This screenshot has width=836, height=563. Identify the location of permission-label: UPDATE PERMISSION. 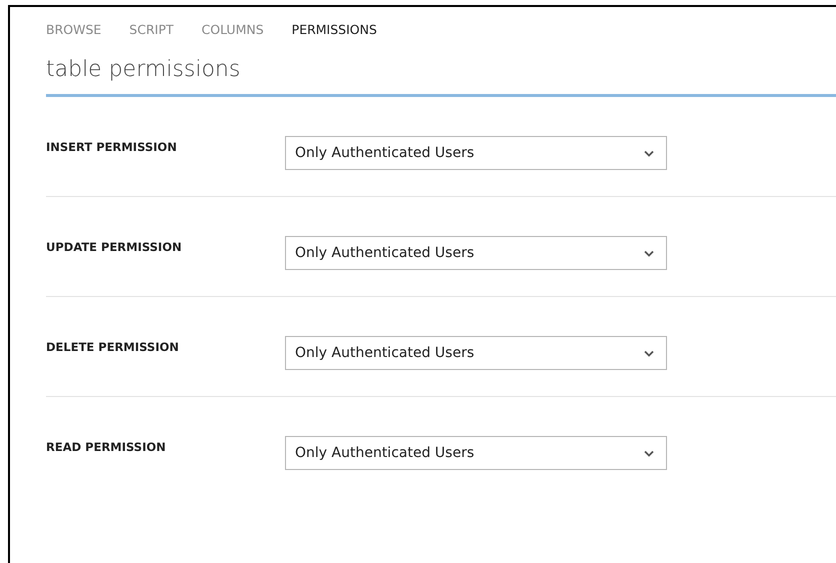
(114, 247).